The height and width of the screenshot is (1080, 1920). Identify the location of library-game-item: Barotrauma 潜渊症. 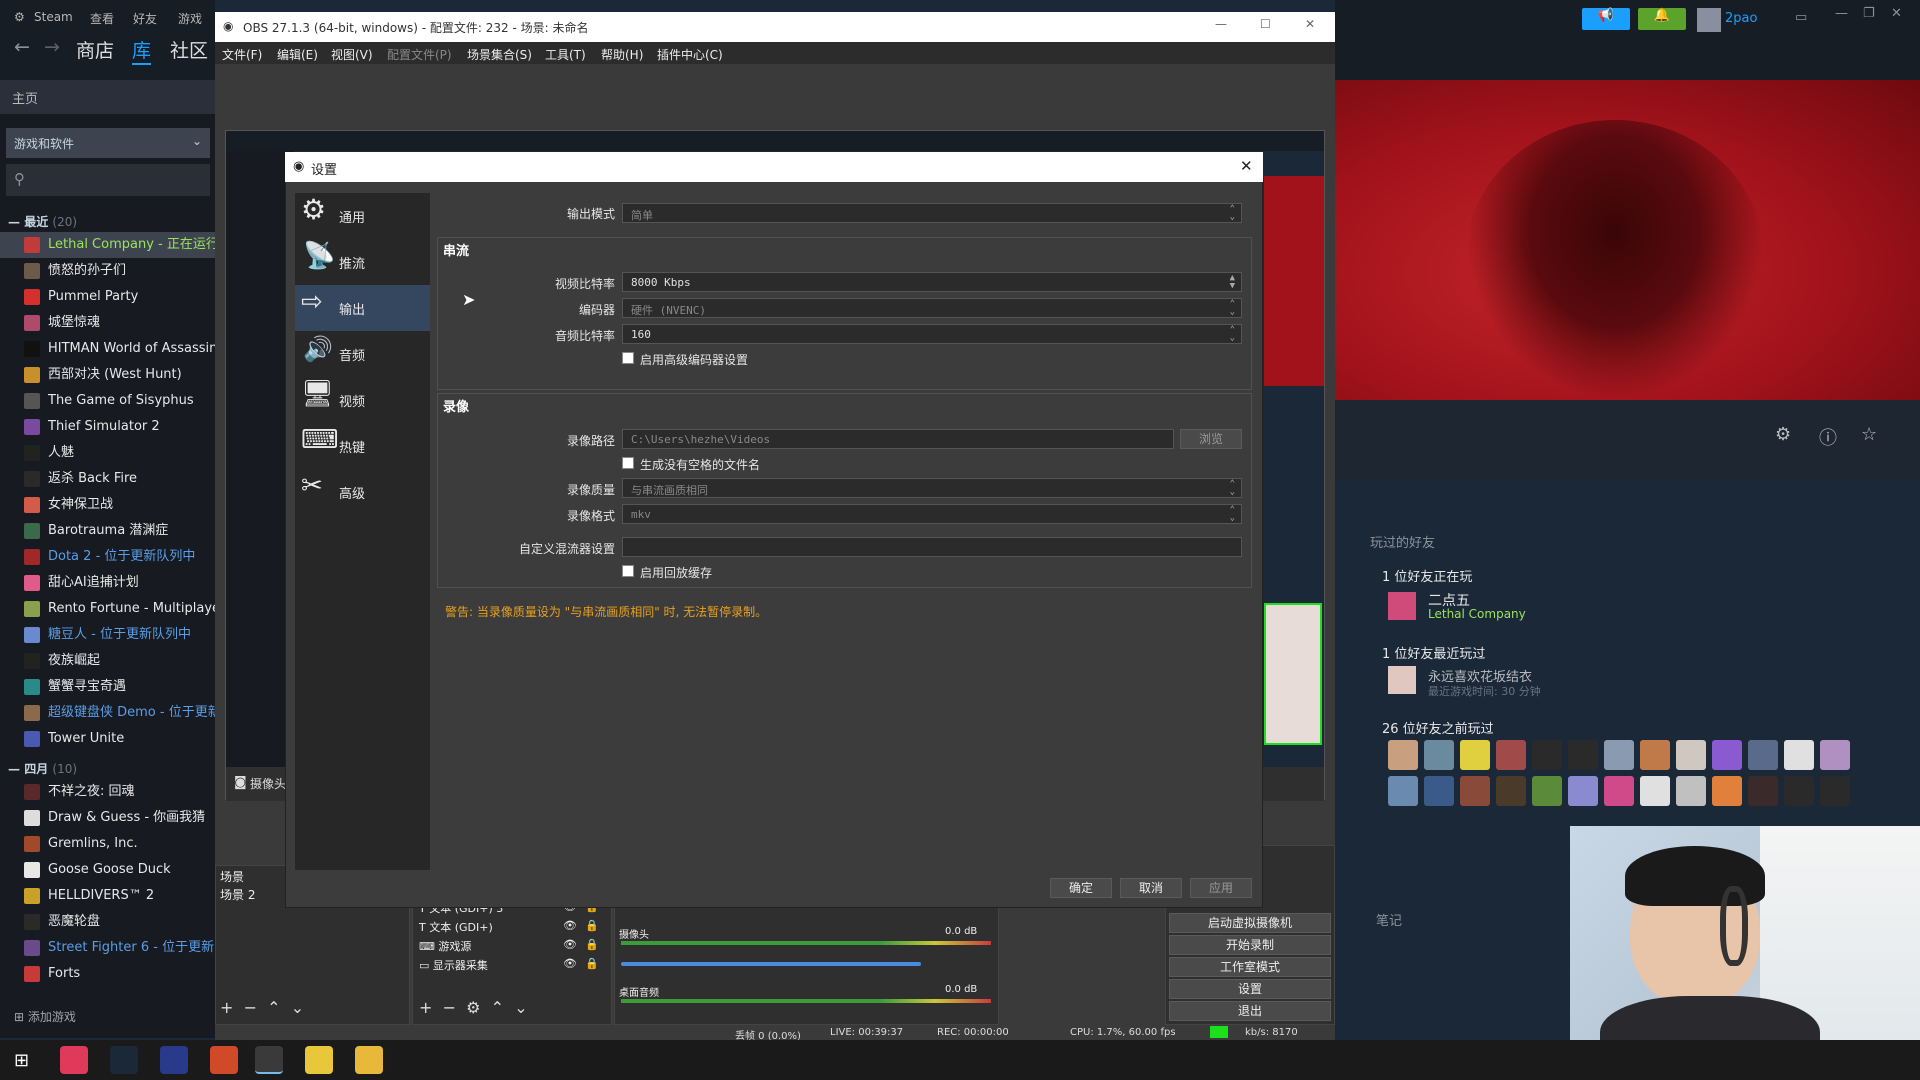
(107, 531).